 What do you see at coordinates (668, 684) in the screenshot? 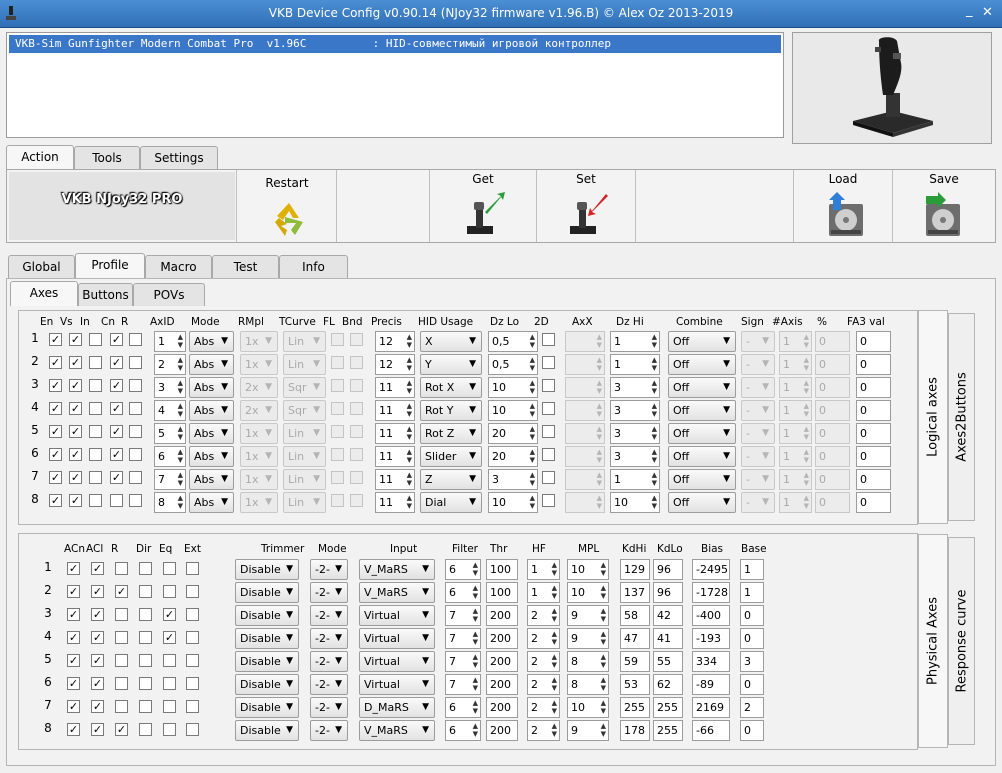
I see `kdlo-field: 62` at bounding box center [668, 684].